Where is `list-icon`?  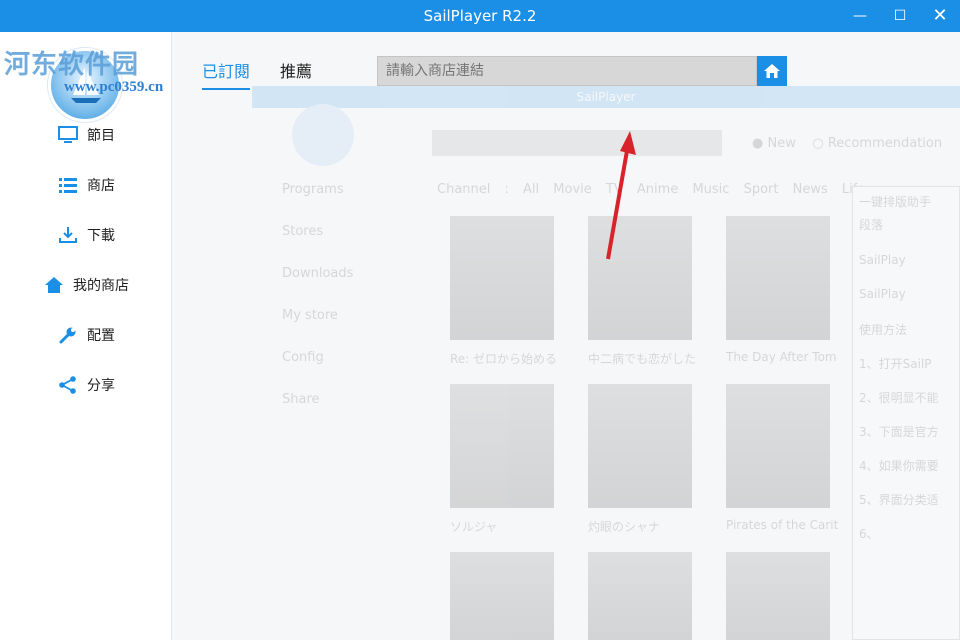
list-icon is located at coordinates (68, 185).